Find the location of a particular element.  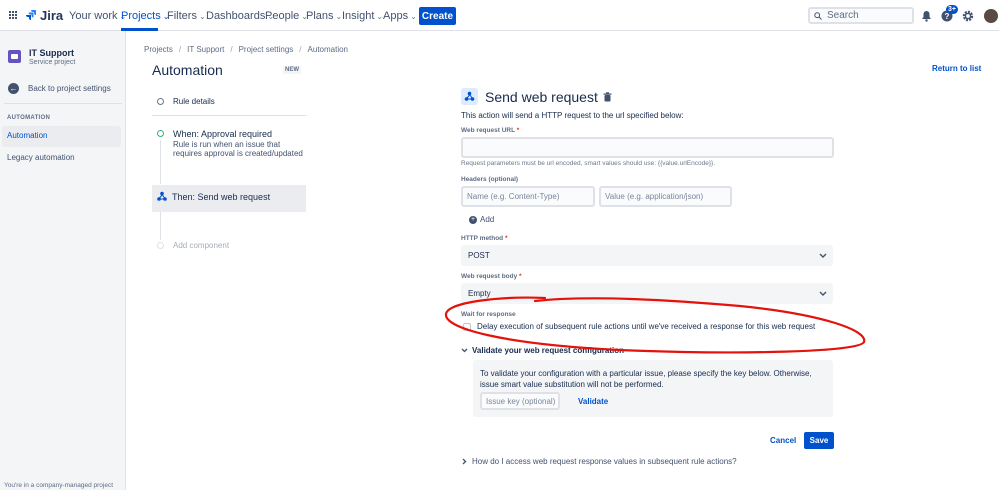

jira-logo-icon is located at coordinates (31, 15).